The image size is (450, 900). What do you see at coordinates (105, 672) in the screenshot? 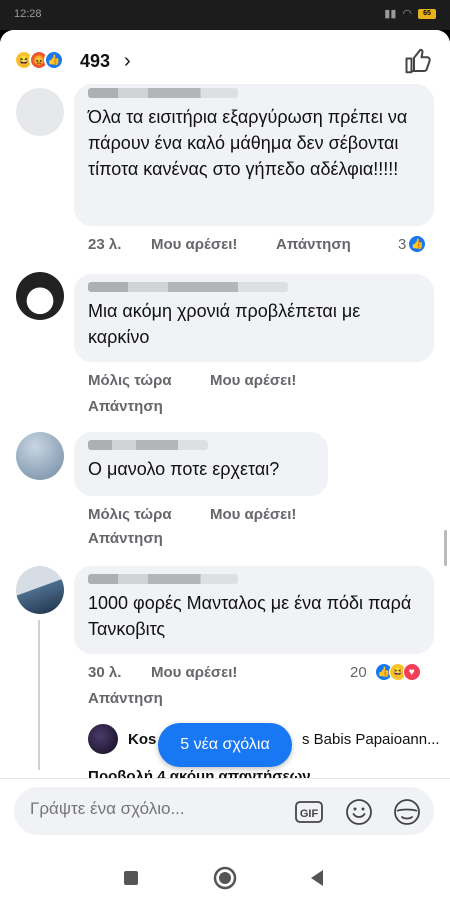
I see `comment-time: 30 λ.` at bounding box center [105, 672].